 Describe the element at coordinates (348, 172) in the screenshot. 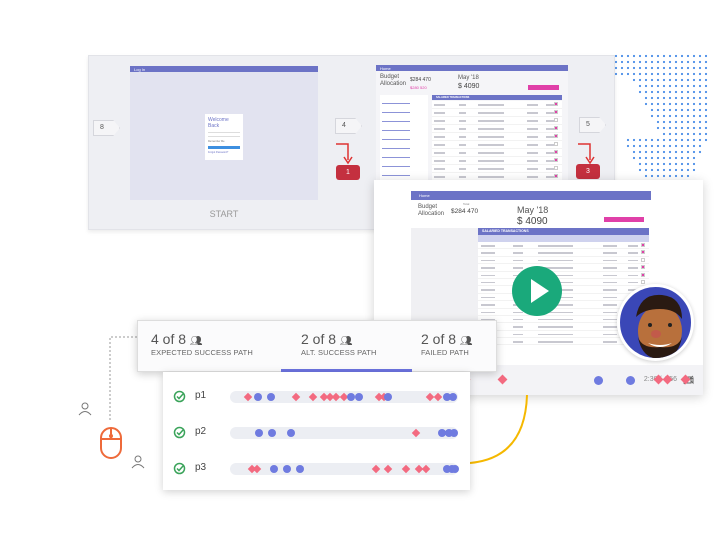

I see `step-badge: 1` at that location.